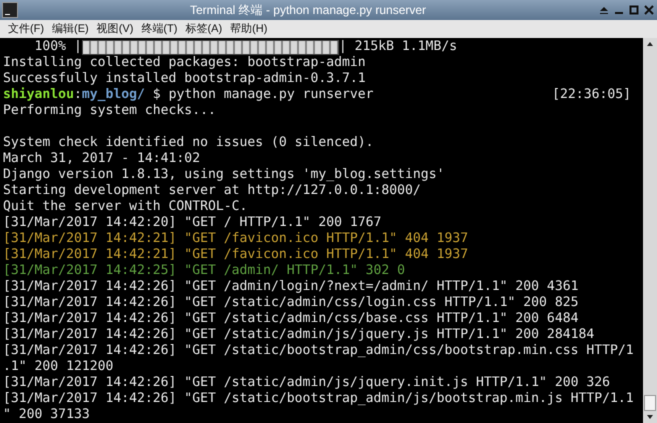 Image resolution: width=657 pixels, height=423 pixels. Describe the element at coordinates (192, 223) in the screenshot. I see `terminal-line: [31/Mar/2017 14:42:20] "GET / HTTP/1.1" 200 1767` at that location.